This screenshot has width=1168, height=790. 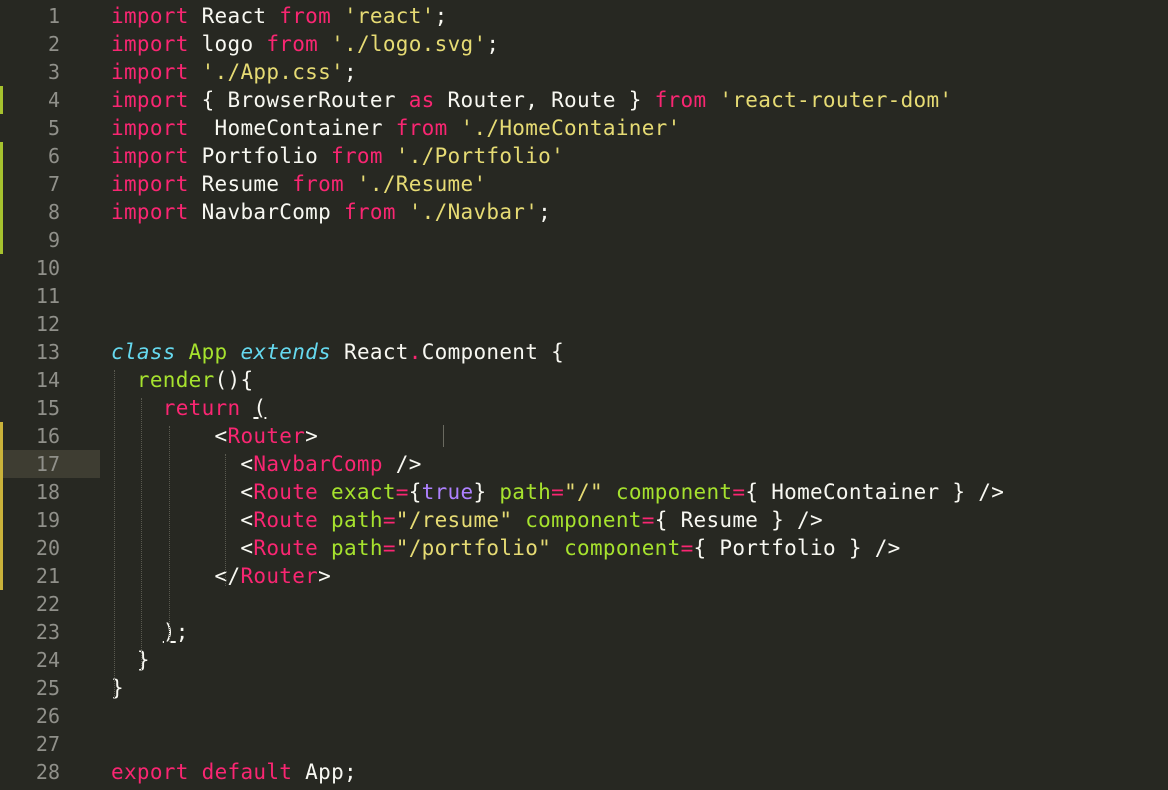 I want to click on code-token: React, so click(x=370, y=352).